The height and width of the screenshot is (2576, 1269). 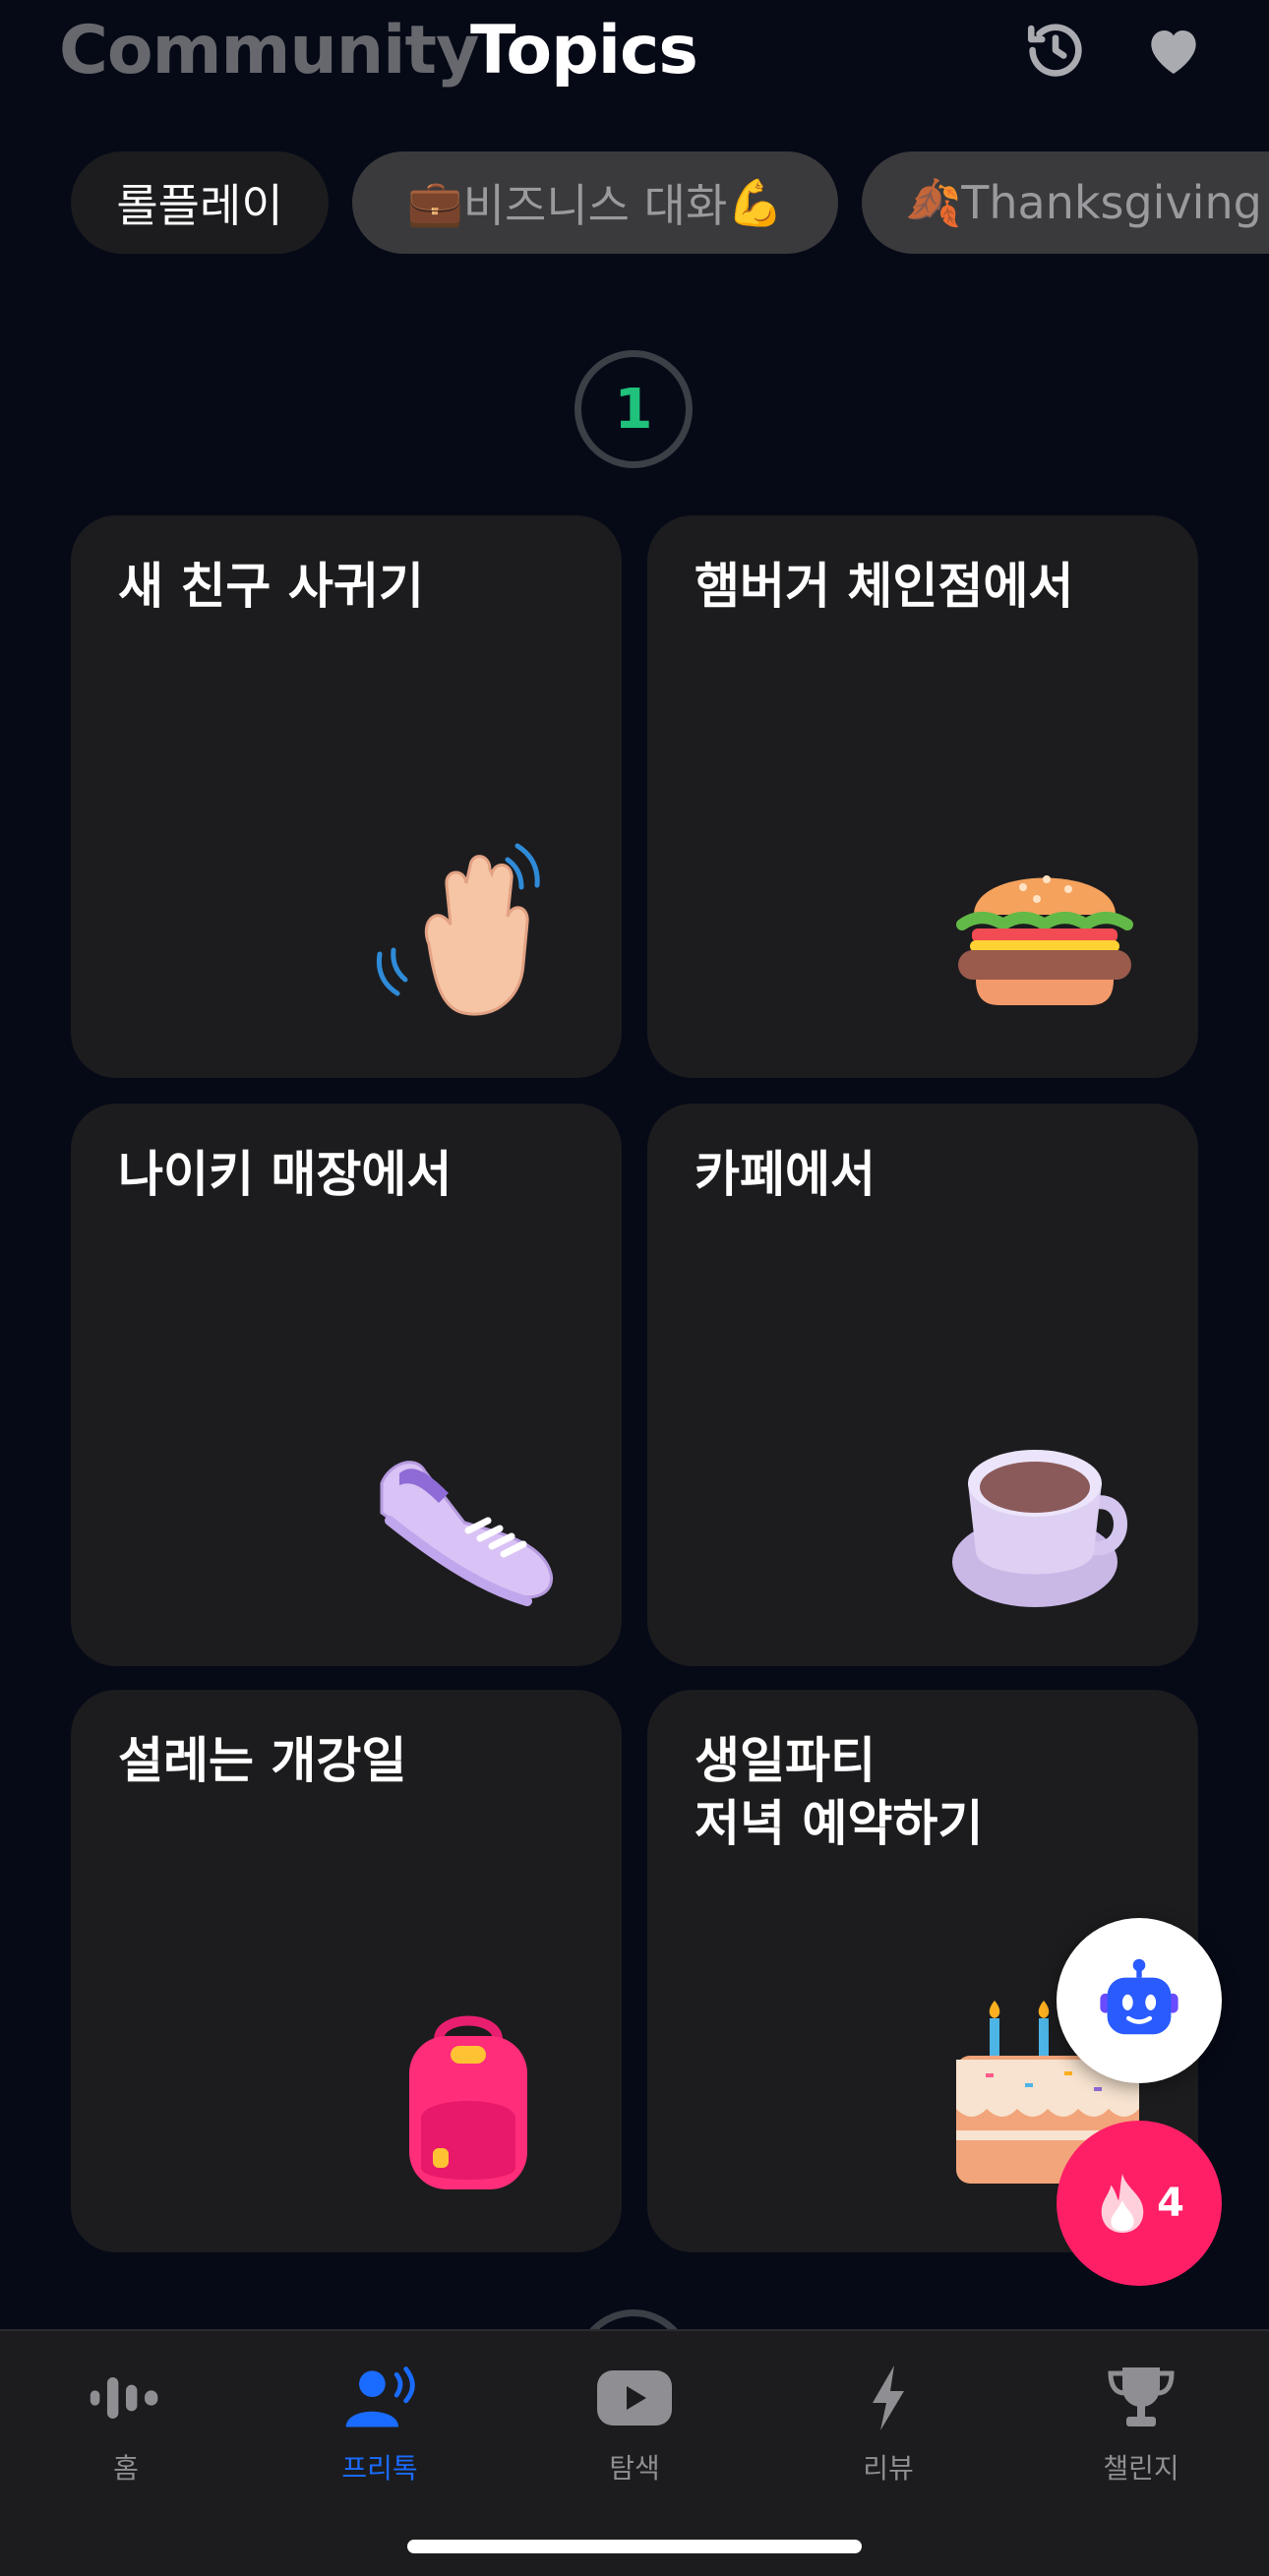 I want to click on trophy-icon, so click(x=1141, y=2396).